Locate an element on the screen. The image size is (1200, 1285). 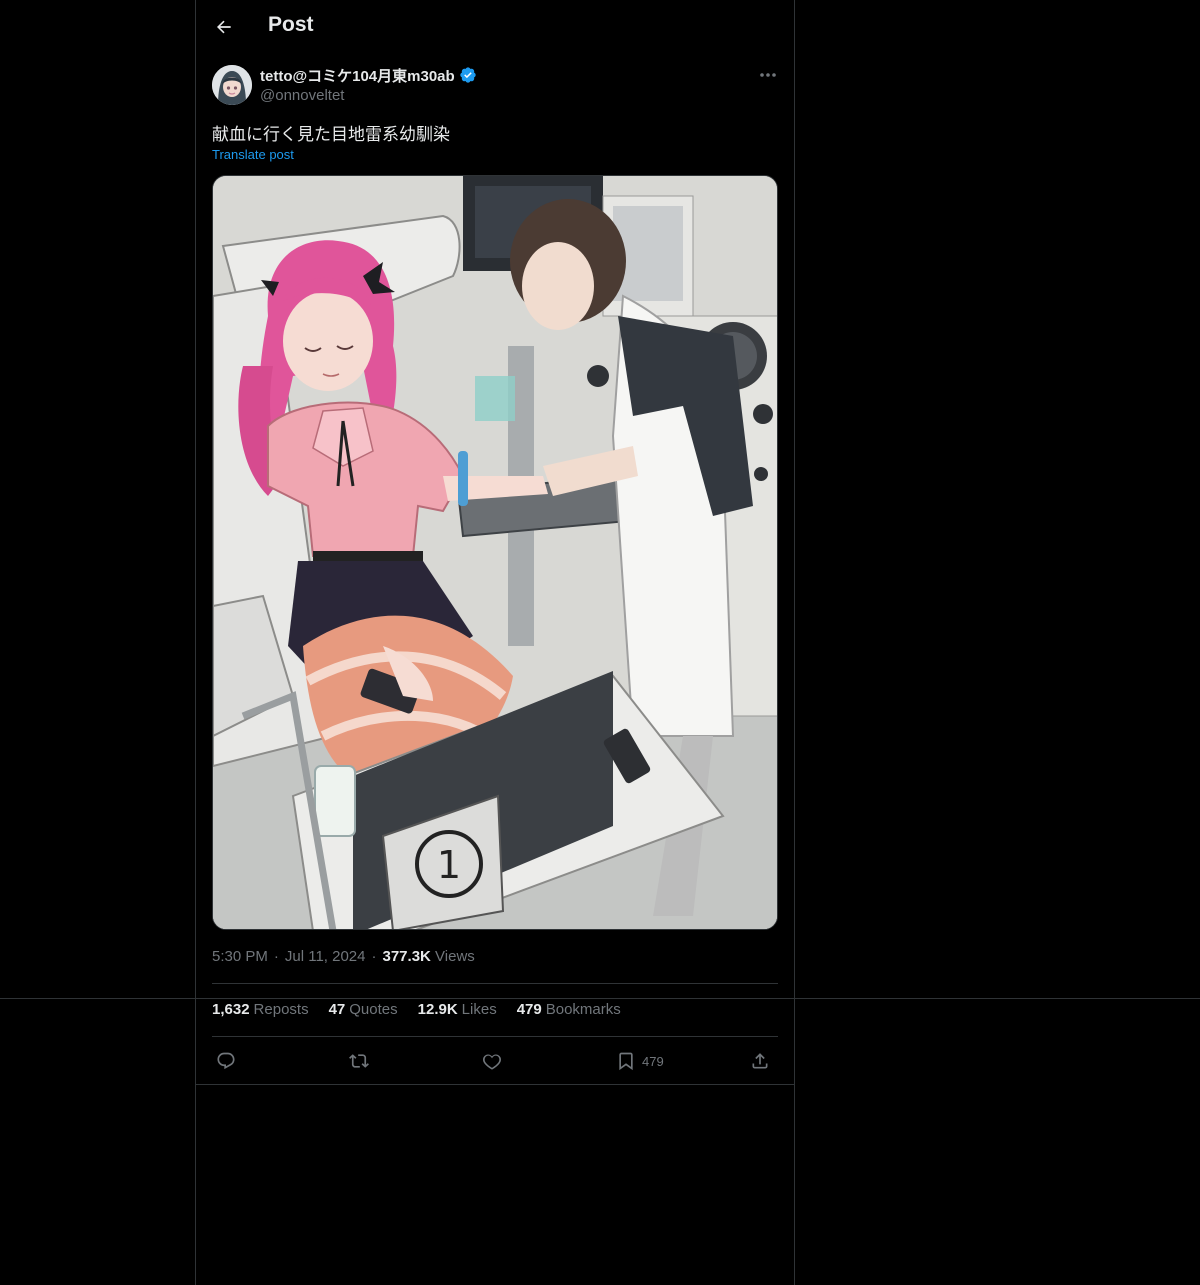
author-block: tetto@コミケ104月東m30ab @onnoveltet is located at coordinates (368, 84).